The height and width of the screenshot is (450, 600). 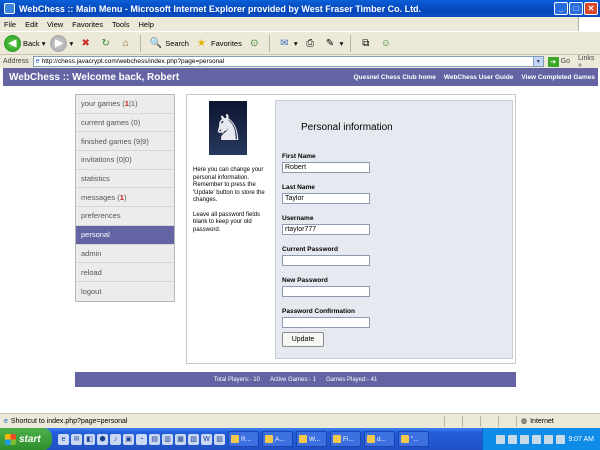 What do you see at coordinates (125, 160) in the screenshot?
I see `sidebar-item-invitations: invitations (0|0)` at bounding box center [125, 160].